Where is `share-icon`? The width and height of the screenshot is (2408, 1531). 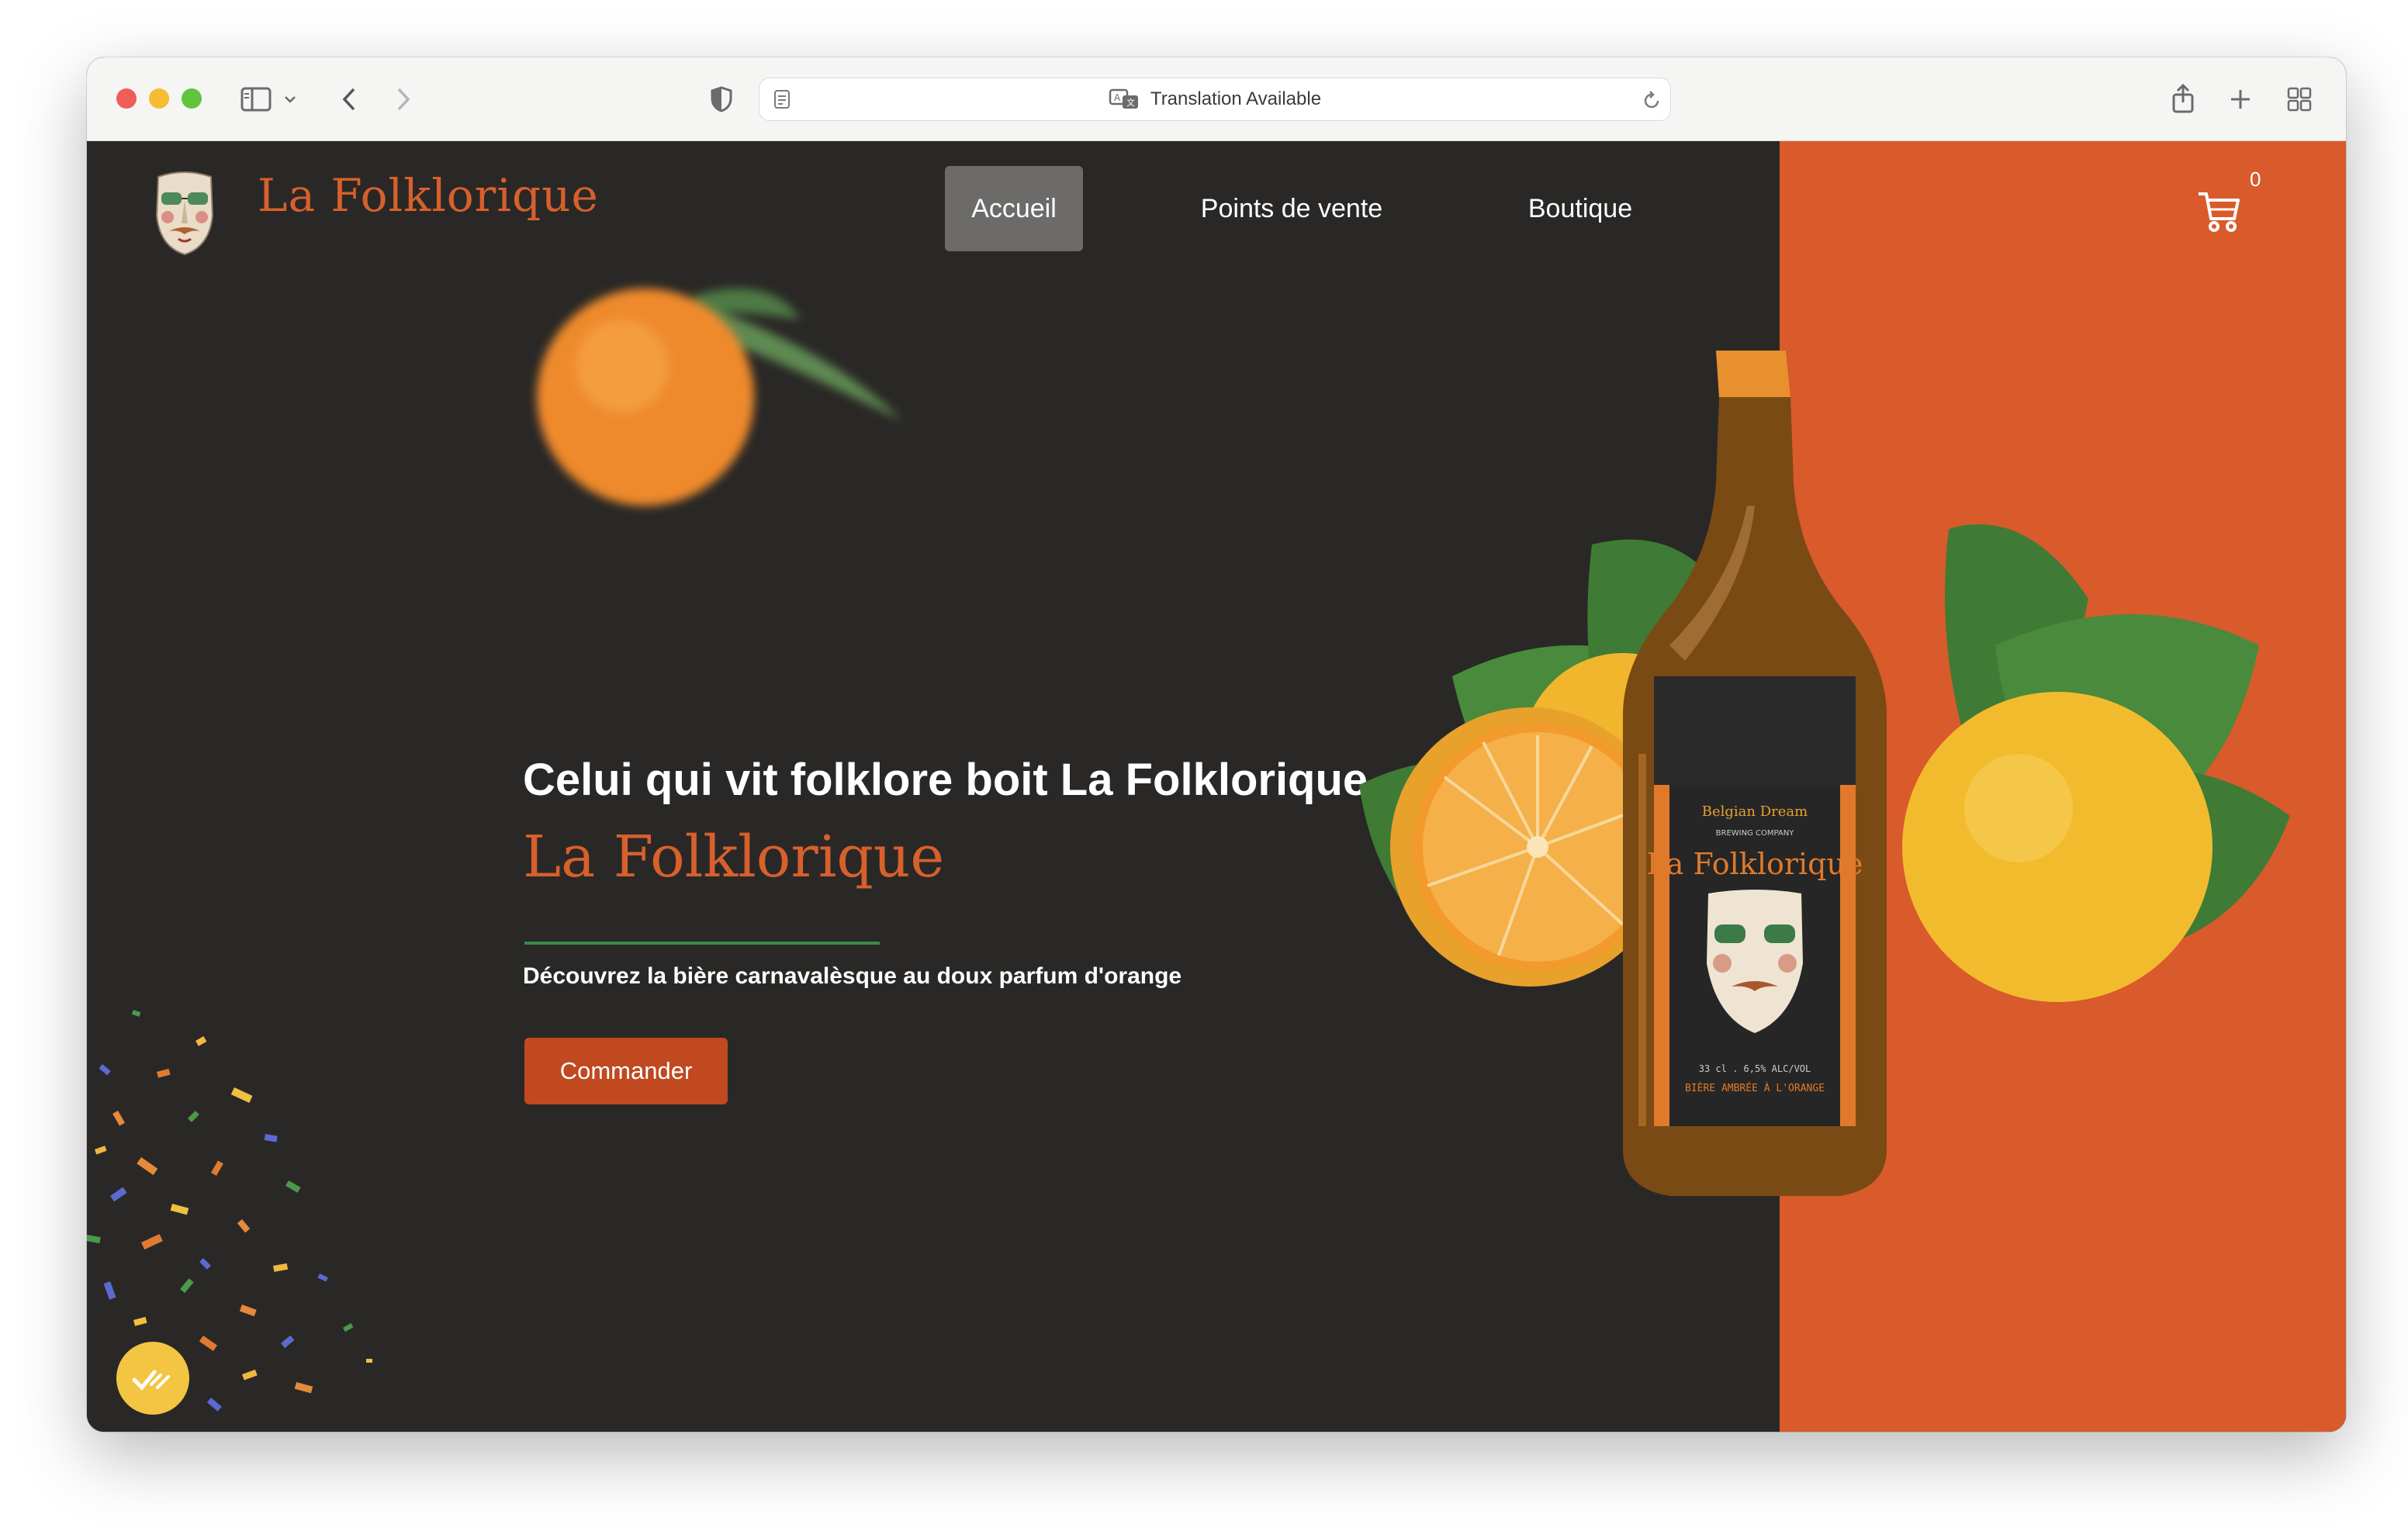 share-icon is located at coordinates (2183, 98).